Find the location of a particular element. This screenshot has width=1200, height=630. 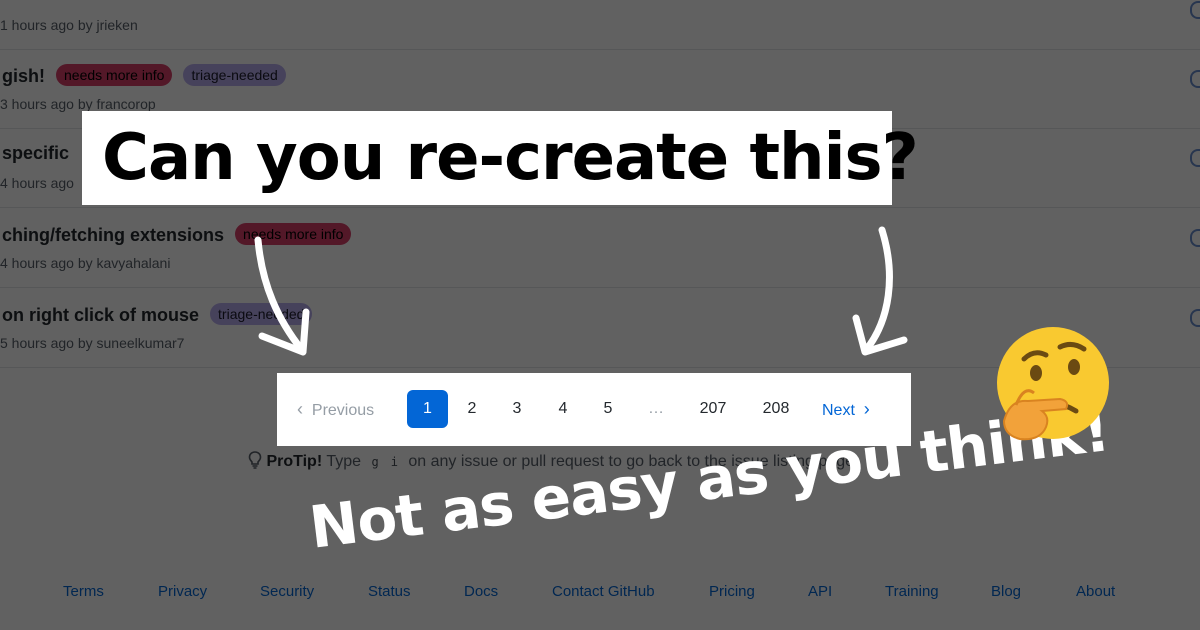

arrow-left-icon is located at coordinates (282, 296).